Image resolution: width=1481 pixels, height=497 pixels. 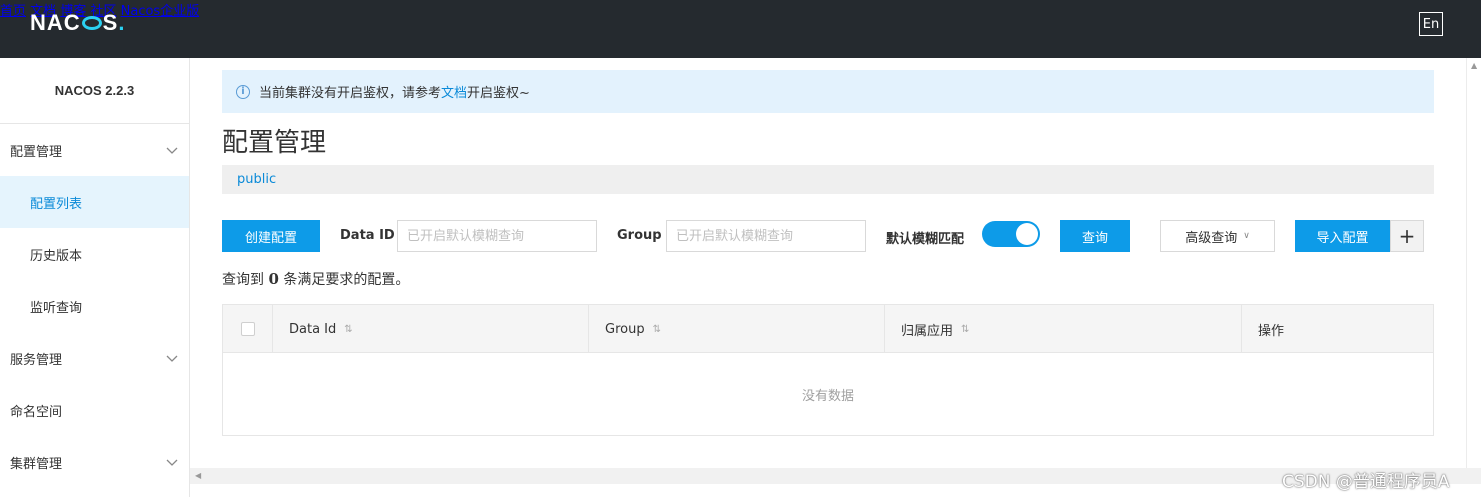 What do you see at coordinates (56, 204) in the screenshot?
I see `sidebar-item-label: 配置列表` at bounding box center [56, 204].